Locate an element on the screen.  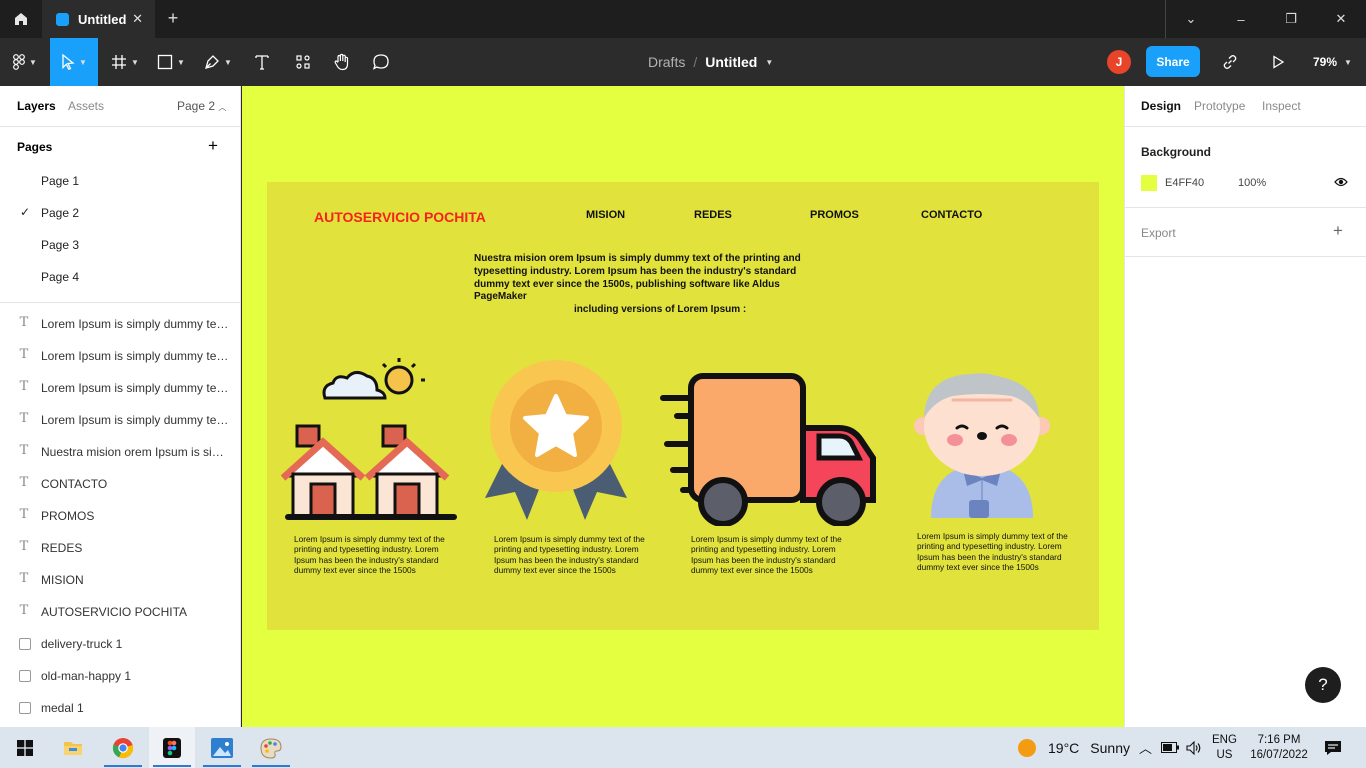
text-tool-button is located at coordinates (262, 62).